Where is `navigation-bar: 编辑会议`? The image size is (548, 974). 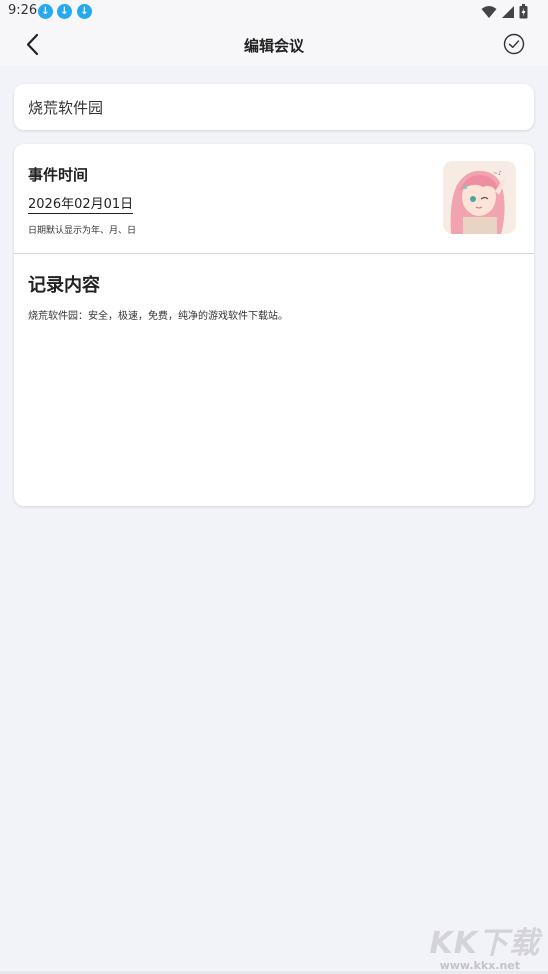 navigation-bar: 编辑会议 is located at coordinates (274, 45).